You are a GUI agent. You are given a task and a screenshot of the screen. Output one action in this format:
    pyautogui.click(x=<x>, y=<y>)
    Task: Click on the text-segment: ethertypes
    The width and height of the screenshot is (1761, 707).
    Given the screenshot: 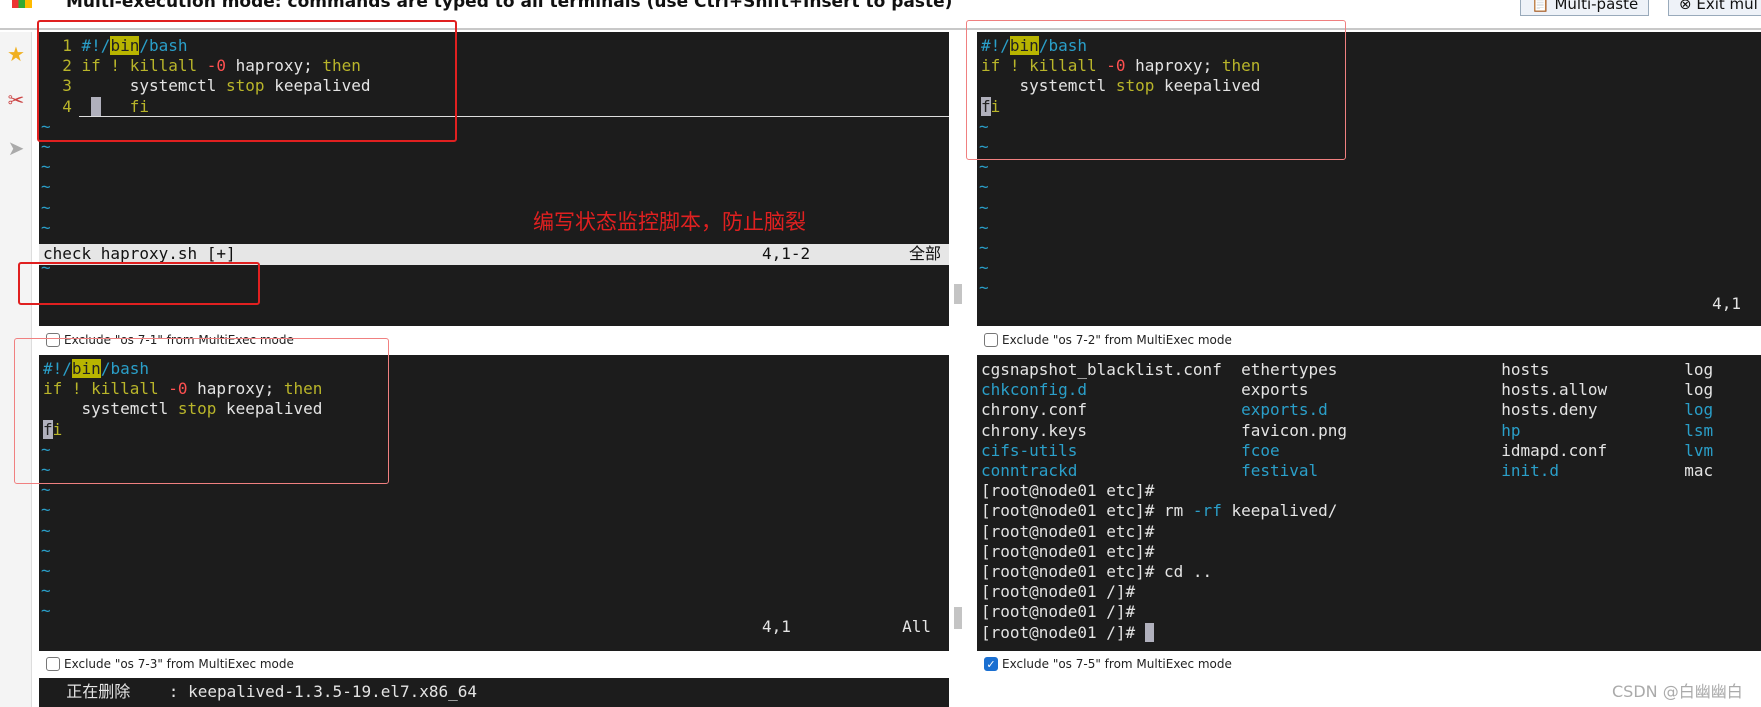 What is the action you would take?
    pyautogui.click(x=1371, y=369)
    